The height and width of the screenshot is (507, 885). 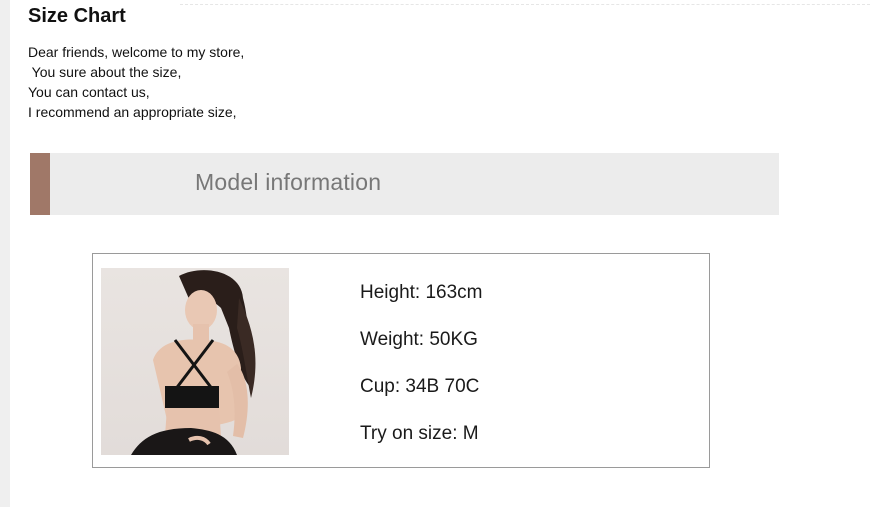 What do you see at coordinates (132, 112) in the screenshot?
I see `intro-line: I recommend an appropriate size,` at bounding box center [132, 112].